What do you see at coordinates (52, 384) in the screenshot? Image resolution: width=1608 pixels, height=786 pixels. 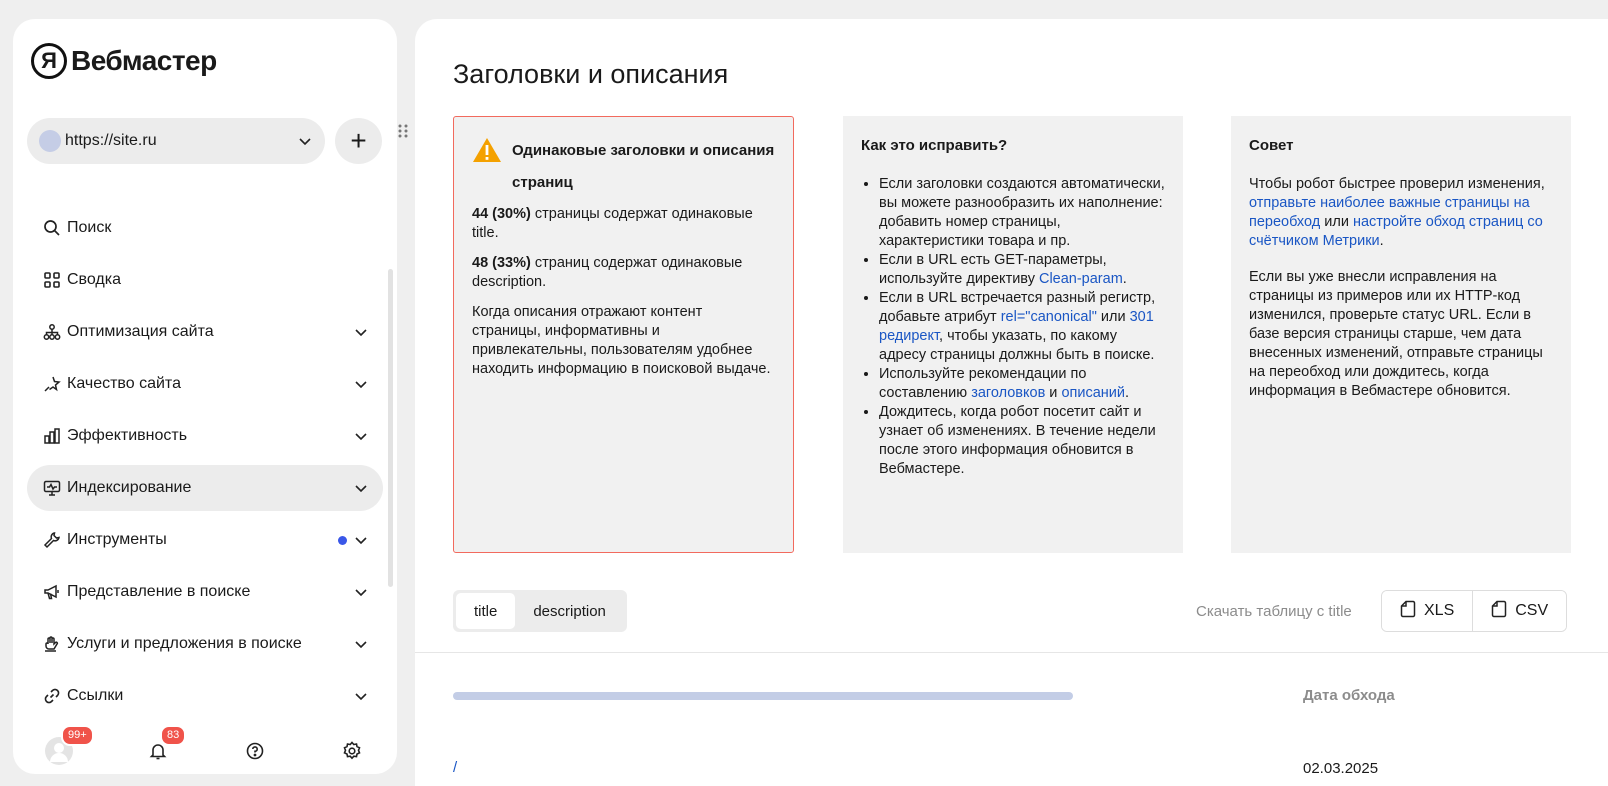 I see `magic-star-icon` at bounding box center [52, 384].